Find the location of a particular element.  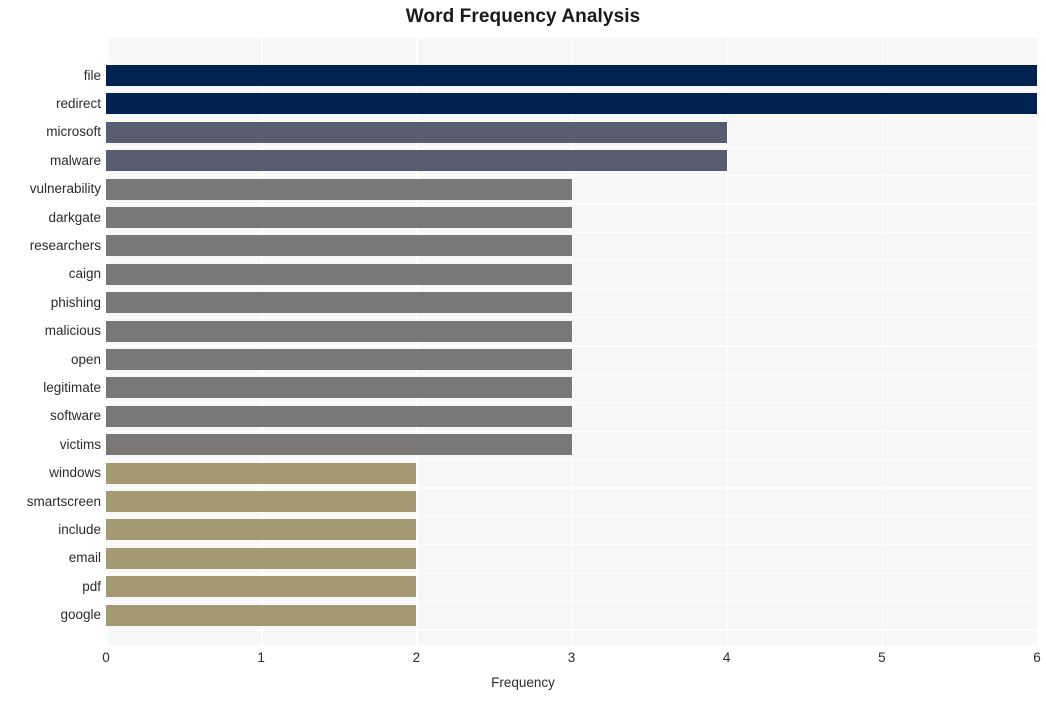

x-tick-label: 5 is located at coordinates (882, 657).